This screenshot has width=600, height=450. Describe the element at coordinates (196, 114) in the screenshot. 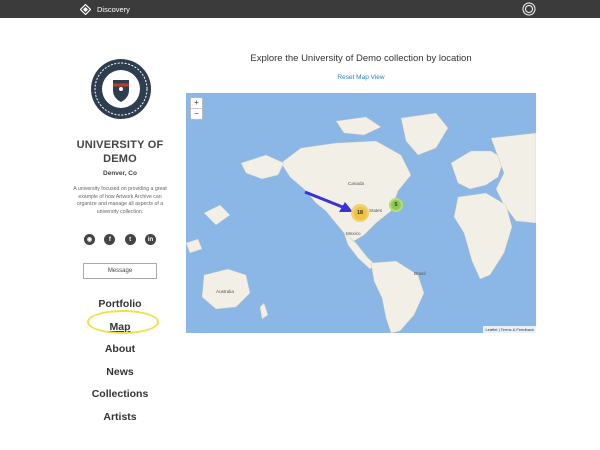

I see `zoom-out-button: −` at that location.